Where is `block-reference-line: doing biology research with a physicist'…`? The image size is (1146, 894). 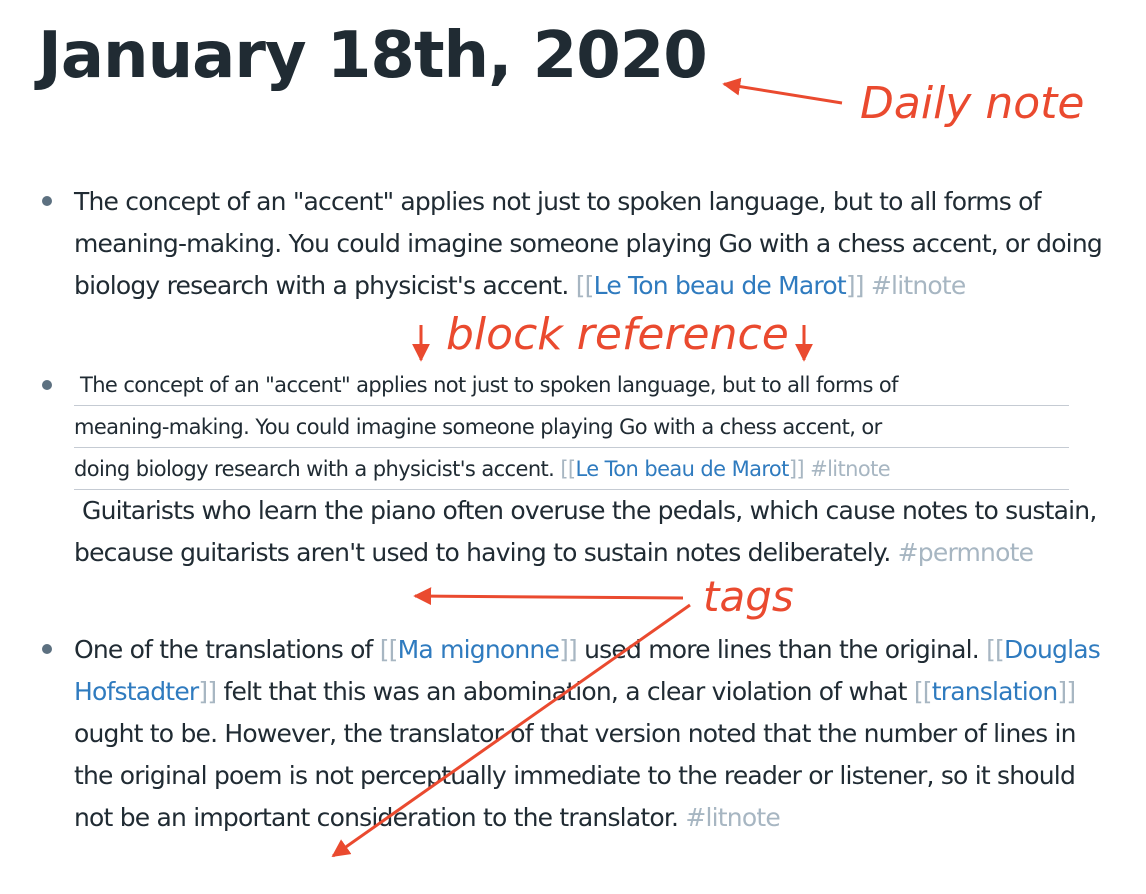 block-reference-line: doing biology research with a physicist'… is located at coordinates (571, 469).